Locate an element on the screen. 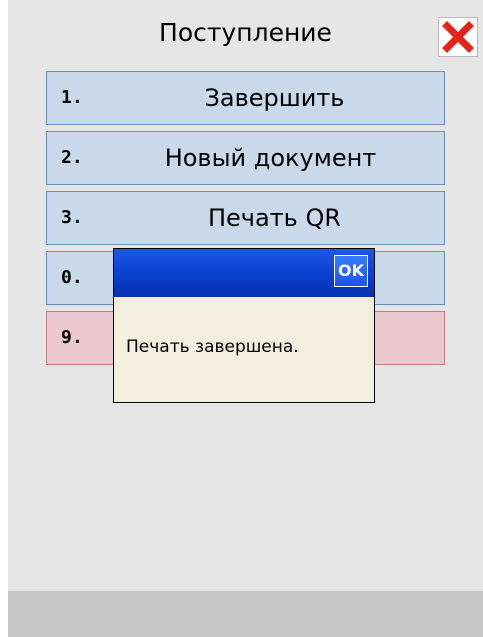  page-title: Поступление is located at coordinates (245, 32).